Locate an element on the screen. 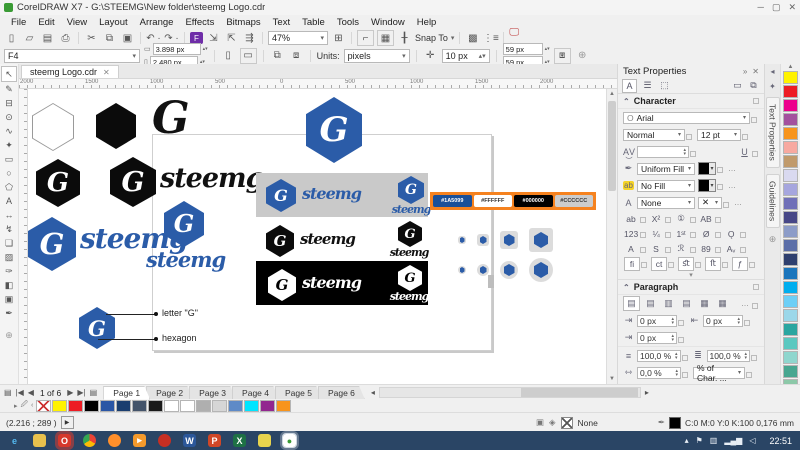  page-preset-combobox: F4 ▾ is located at coordinates (72, 55).